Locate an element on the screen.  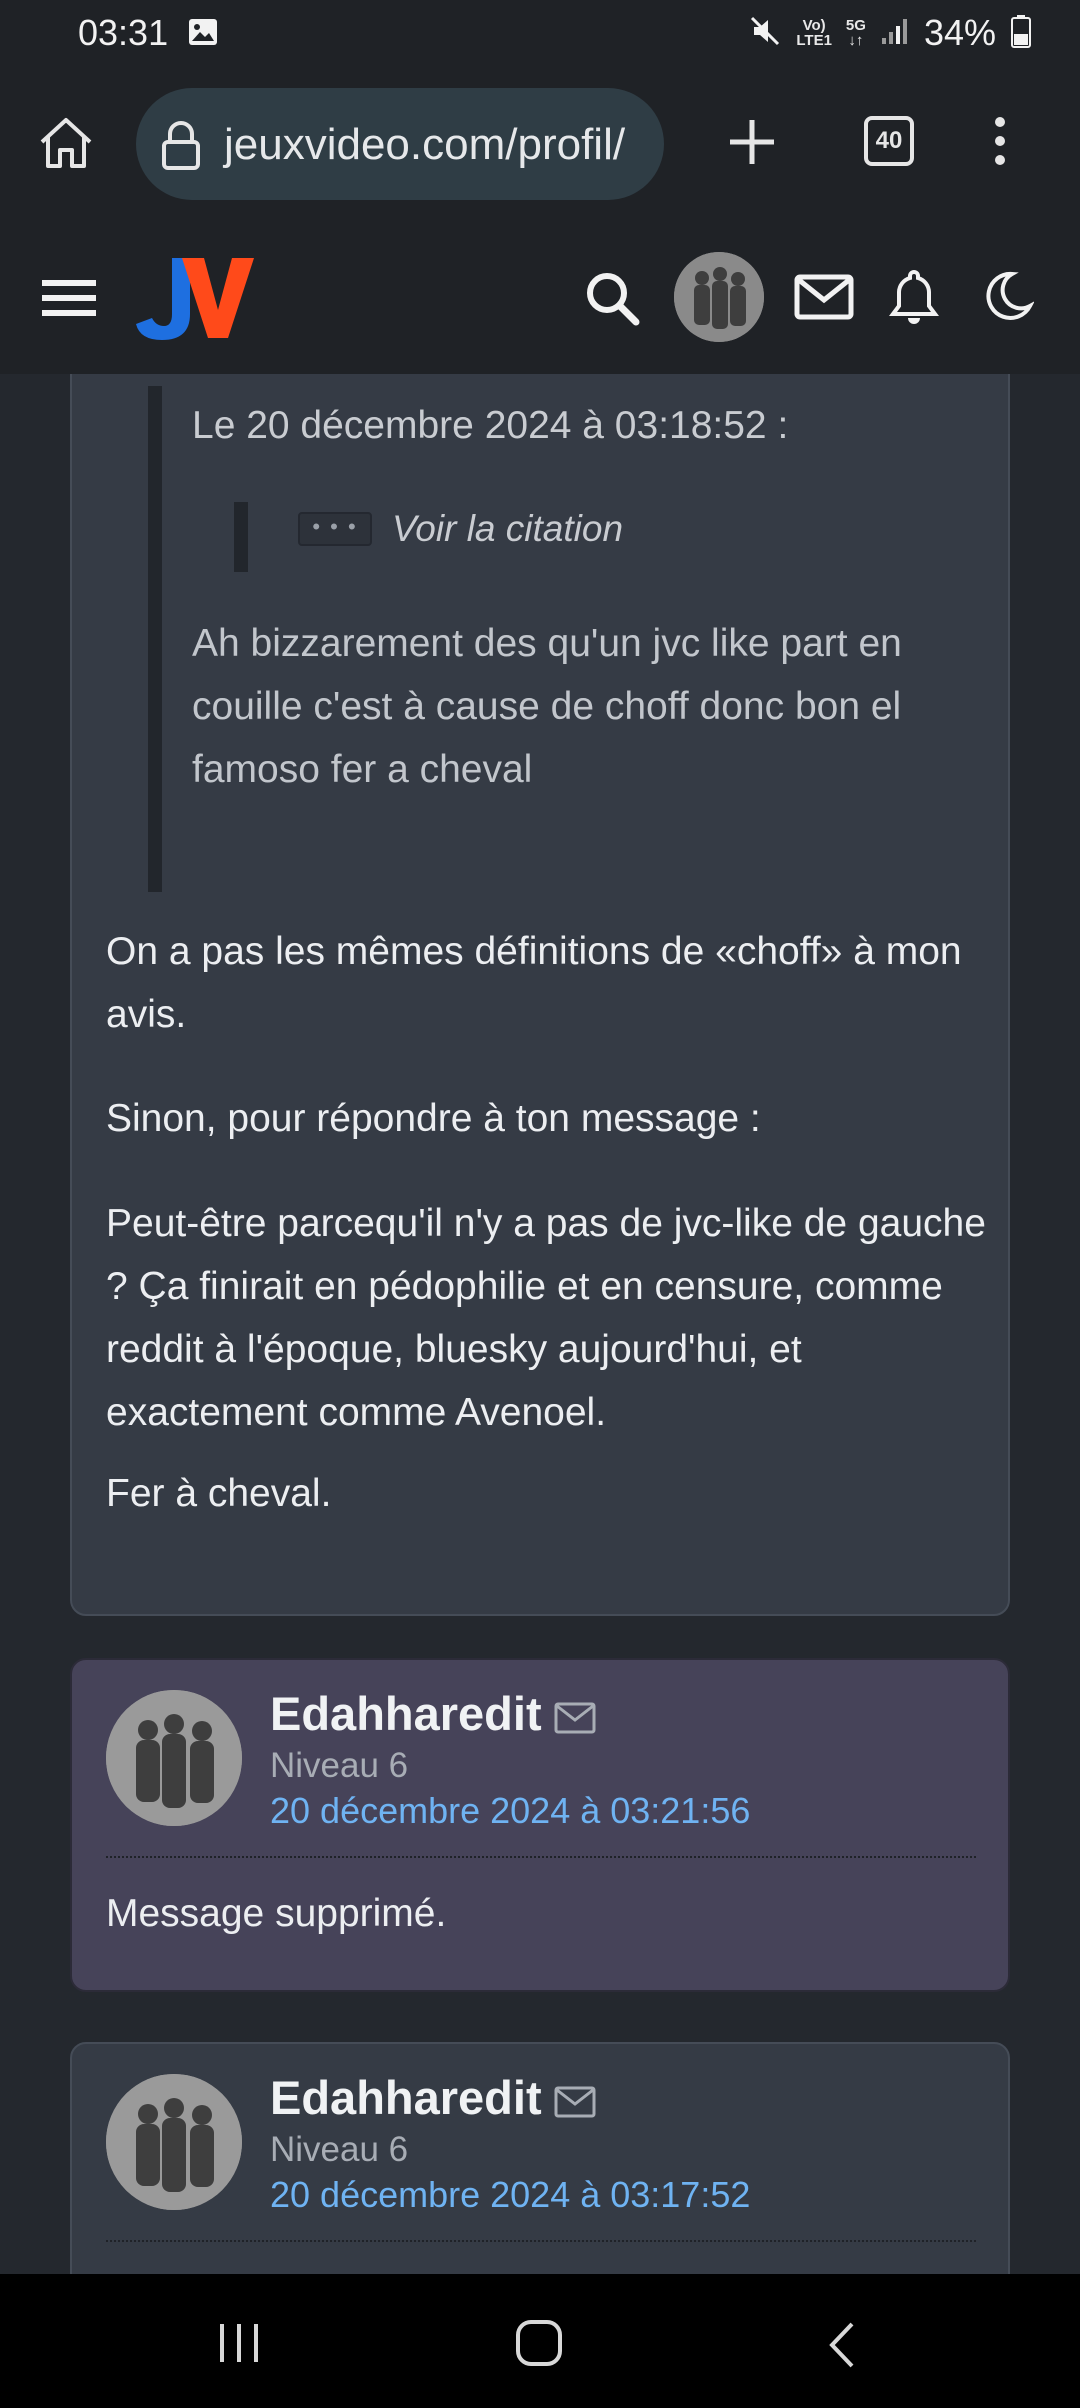
message-body: Message supprimé. is located at coordinates (276, 1913).